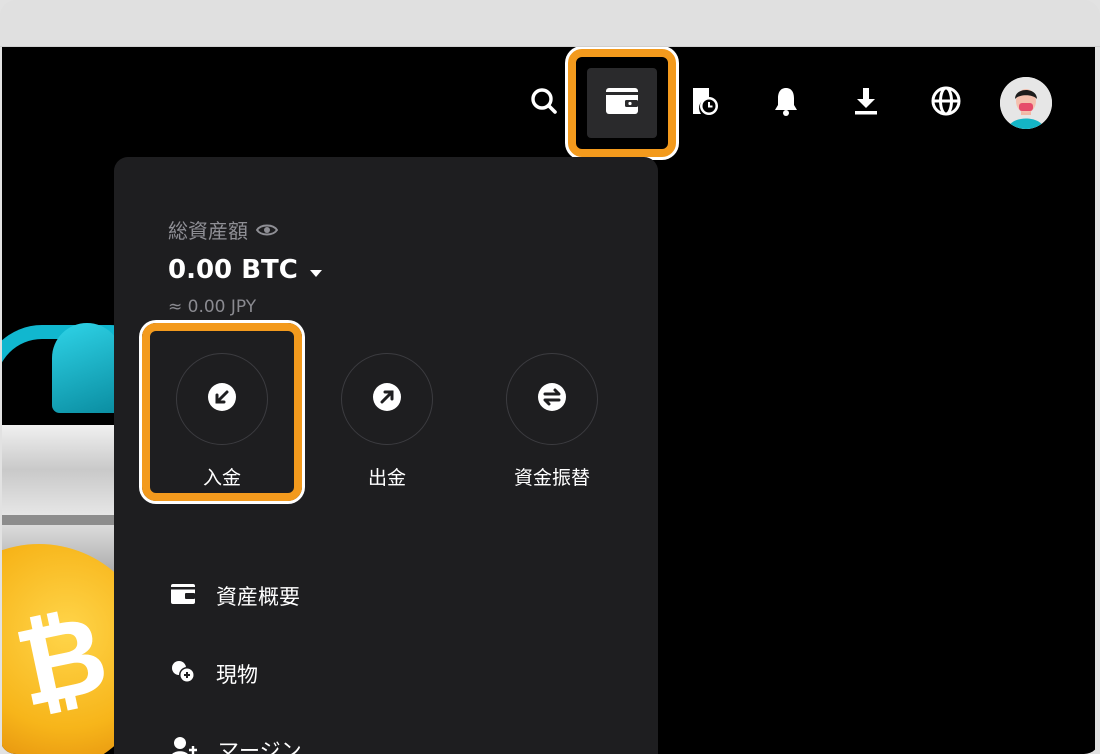 This screenshot has height=754, width=1100. I want to click on withdraw-circle, so click(387, 399).